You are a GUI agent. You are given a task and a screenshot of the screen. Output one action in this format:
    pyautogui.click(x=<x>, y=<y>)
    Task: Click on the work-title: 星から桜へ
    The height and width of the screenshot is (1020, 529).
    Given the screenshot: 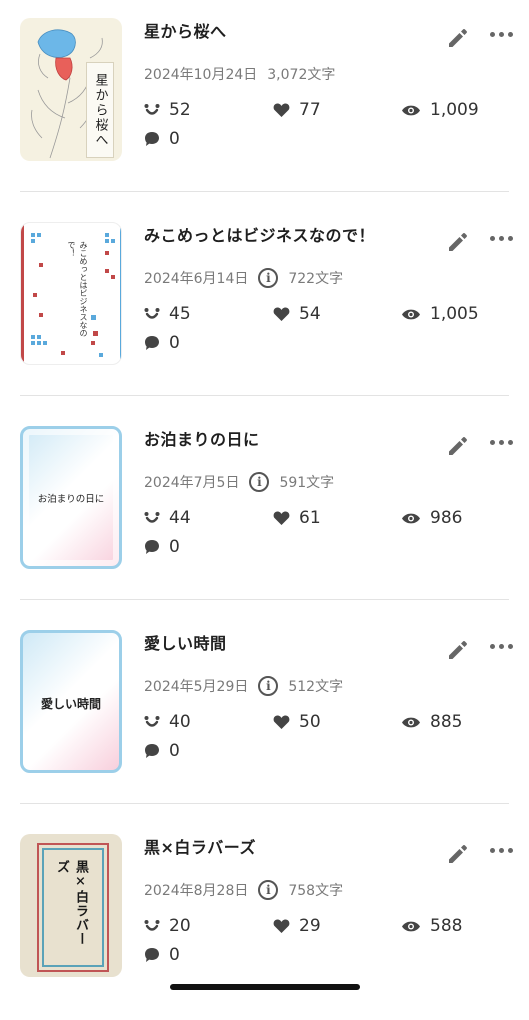 What is the action you would take?
    pyautogui.click(x=185, y=30)
    